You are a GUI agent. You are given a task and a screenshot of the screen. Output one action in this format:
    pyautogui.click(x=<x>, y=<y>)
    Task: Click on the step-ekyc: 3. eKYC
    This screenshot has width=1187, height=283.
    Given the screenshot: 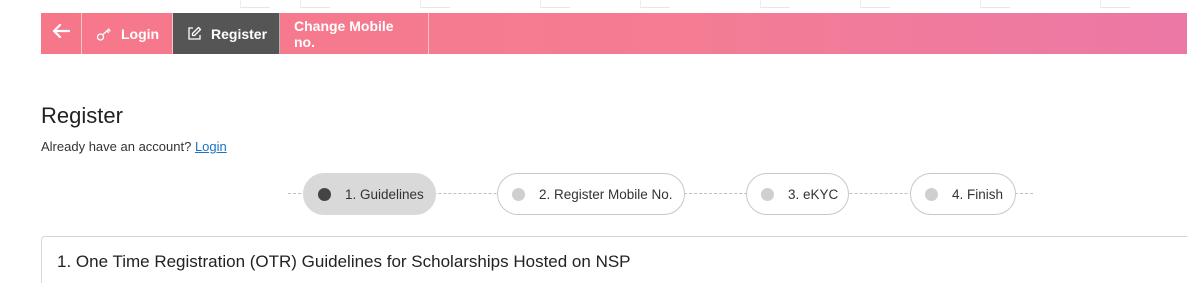 What is the action you would take?
    pyautogui.click(x=797, y=194)
    